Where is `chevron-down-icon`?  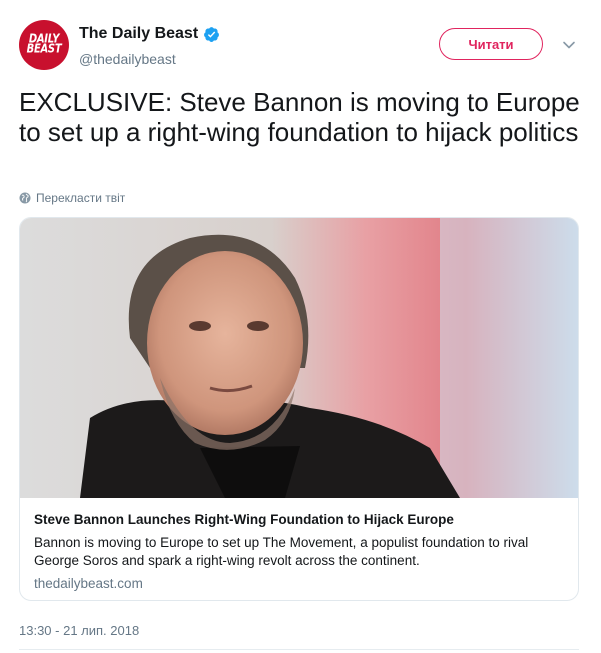 chevron-down-icon is located at coordinates (569, 45).